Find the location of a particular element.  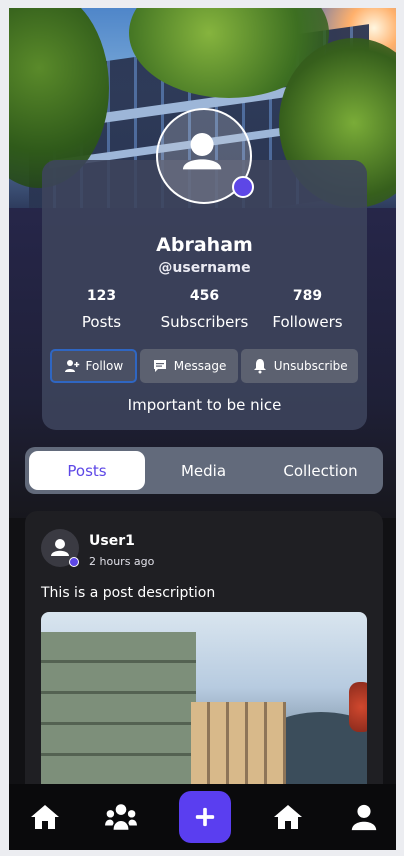

unsubscribe-button: Unsubscribe is located at coordinates (299, 366).